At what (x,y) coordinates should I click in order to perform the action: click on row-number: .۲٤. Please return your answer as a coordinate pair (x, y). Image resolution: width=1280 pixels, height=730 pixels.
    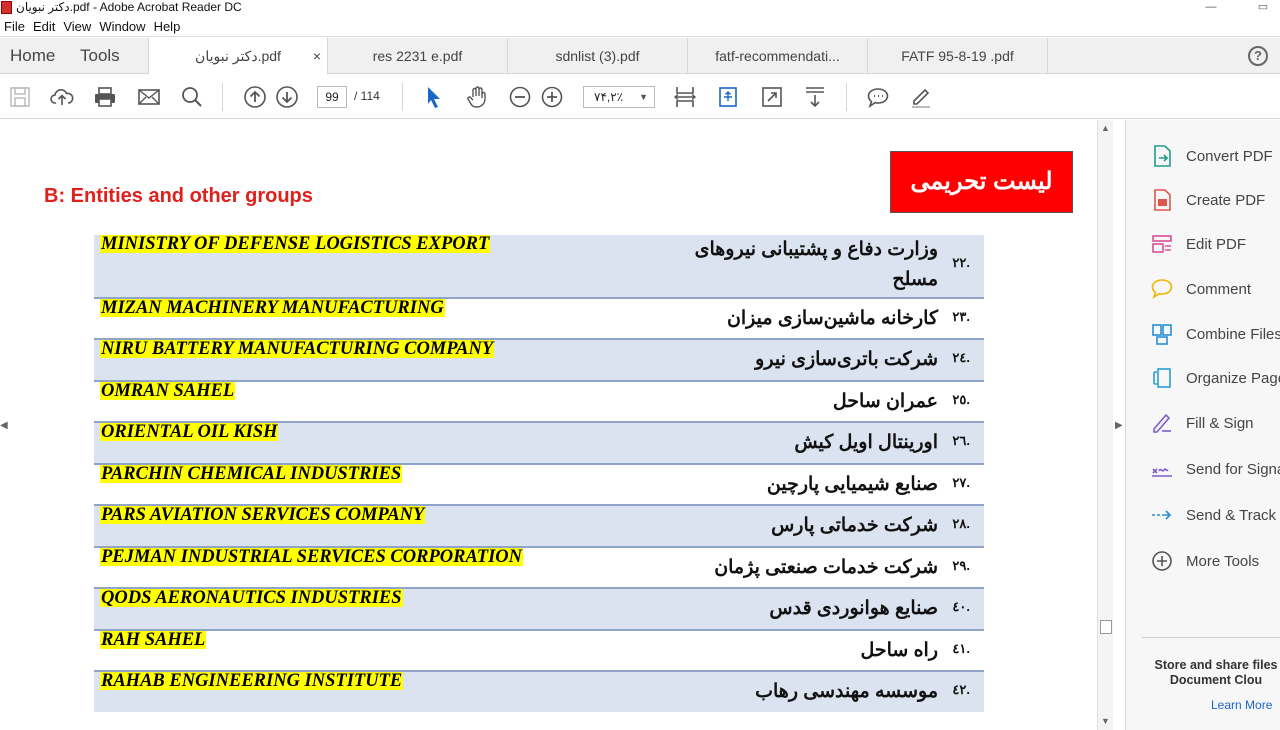
    Looking at the image, I should click on (961, 357).